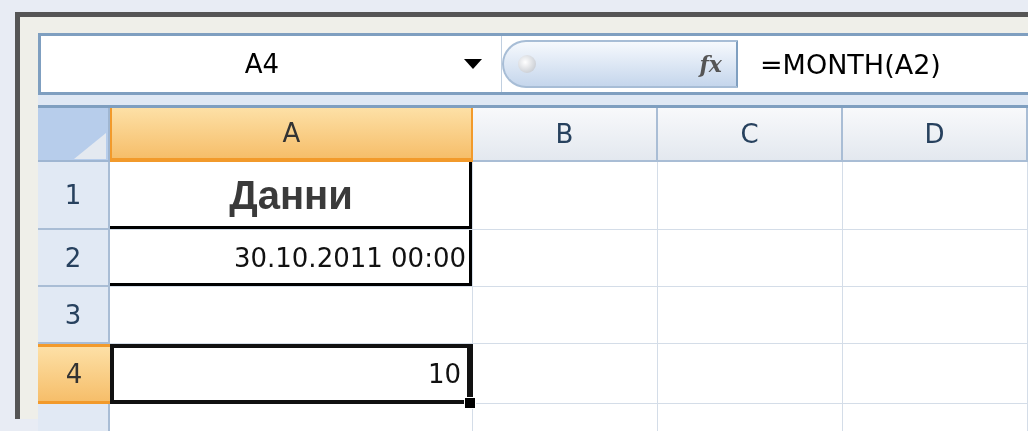  I want to click on handle-icon, so click(527, 64).